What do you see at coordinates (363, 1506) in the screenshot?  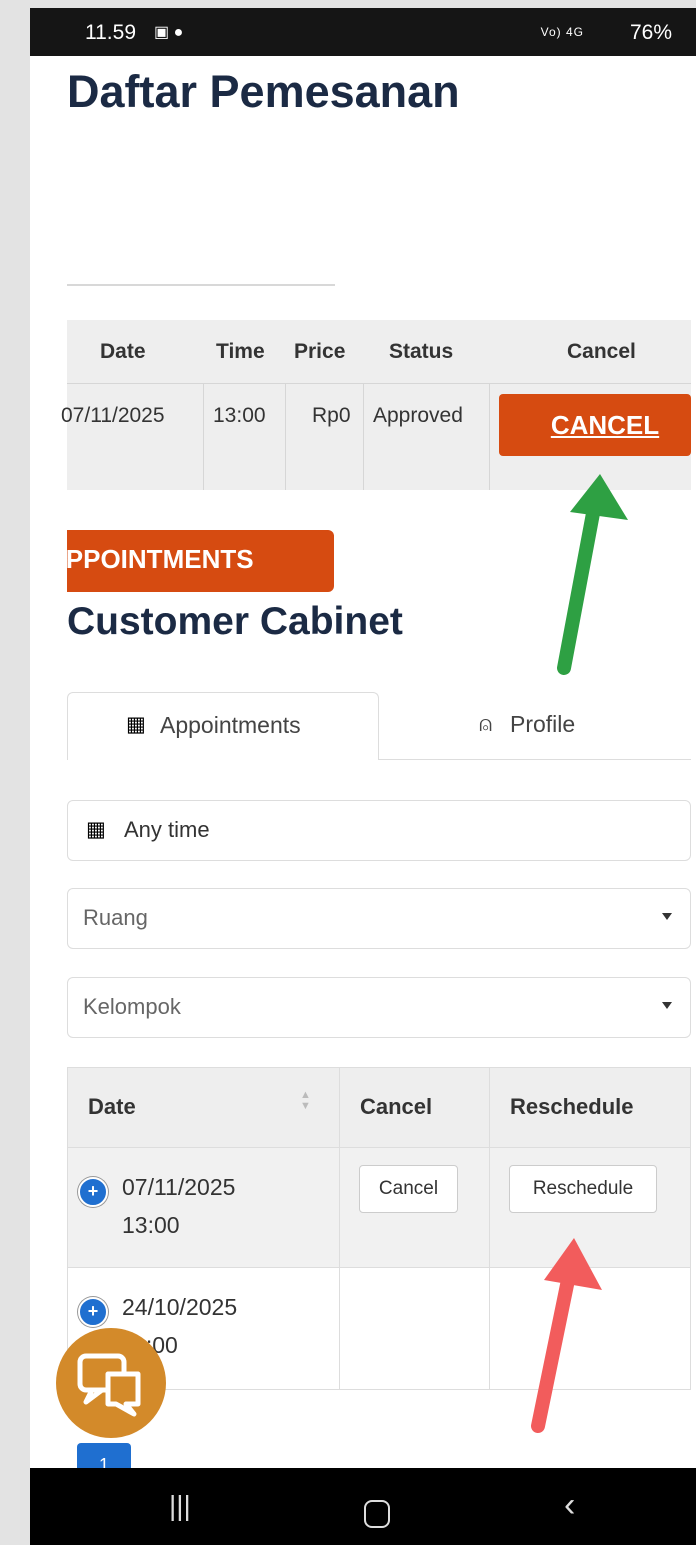 I see `system-nav-bar: ||| ‹` at bounding box center [363, 1506].